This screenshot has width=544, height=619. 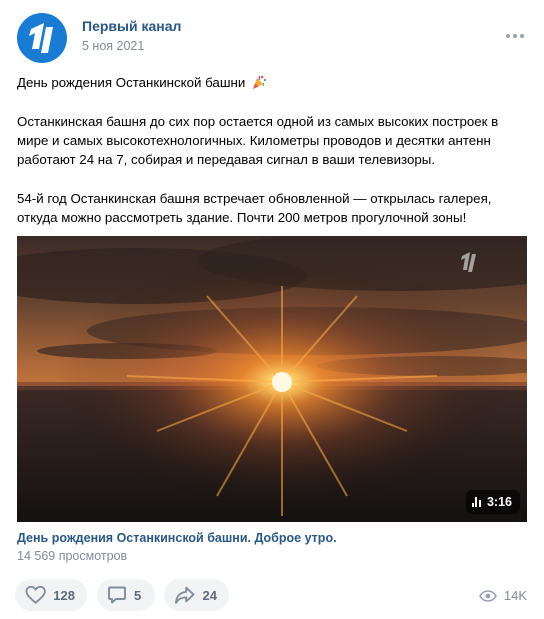 I want to click on comment-button: 5, so click(x=126, y=595).